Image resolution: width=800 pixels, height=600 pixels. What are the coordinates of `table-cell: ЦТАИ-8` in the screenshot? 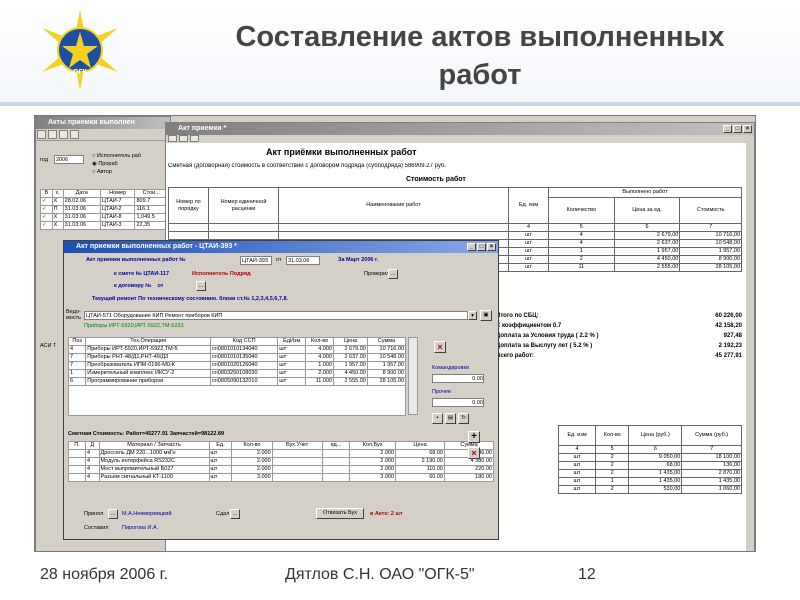 It's located at (117, 217).